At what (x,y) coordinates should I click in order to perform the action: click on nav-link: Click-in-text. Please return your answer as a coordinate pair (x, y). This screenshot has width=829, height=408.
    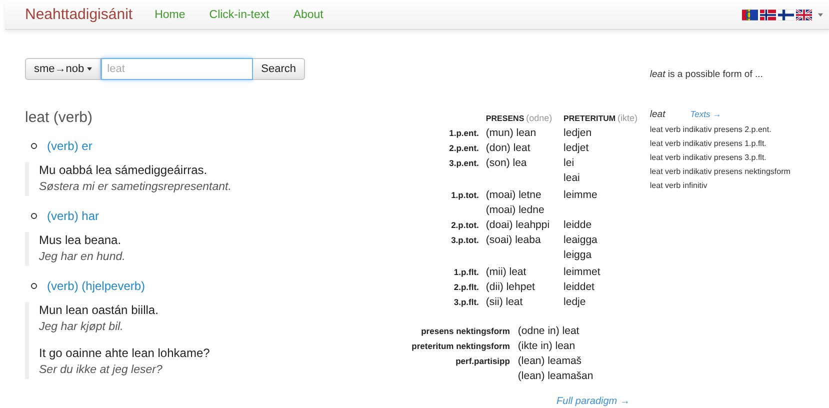
    Looking at the image, I should click on (239, 14).